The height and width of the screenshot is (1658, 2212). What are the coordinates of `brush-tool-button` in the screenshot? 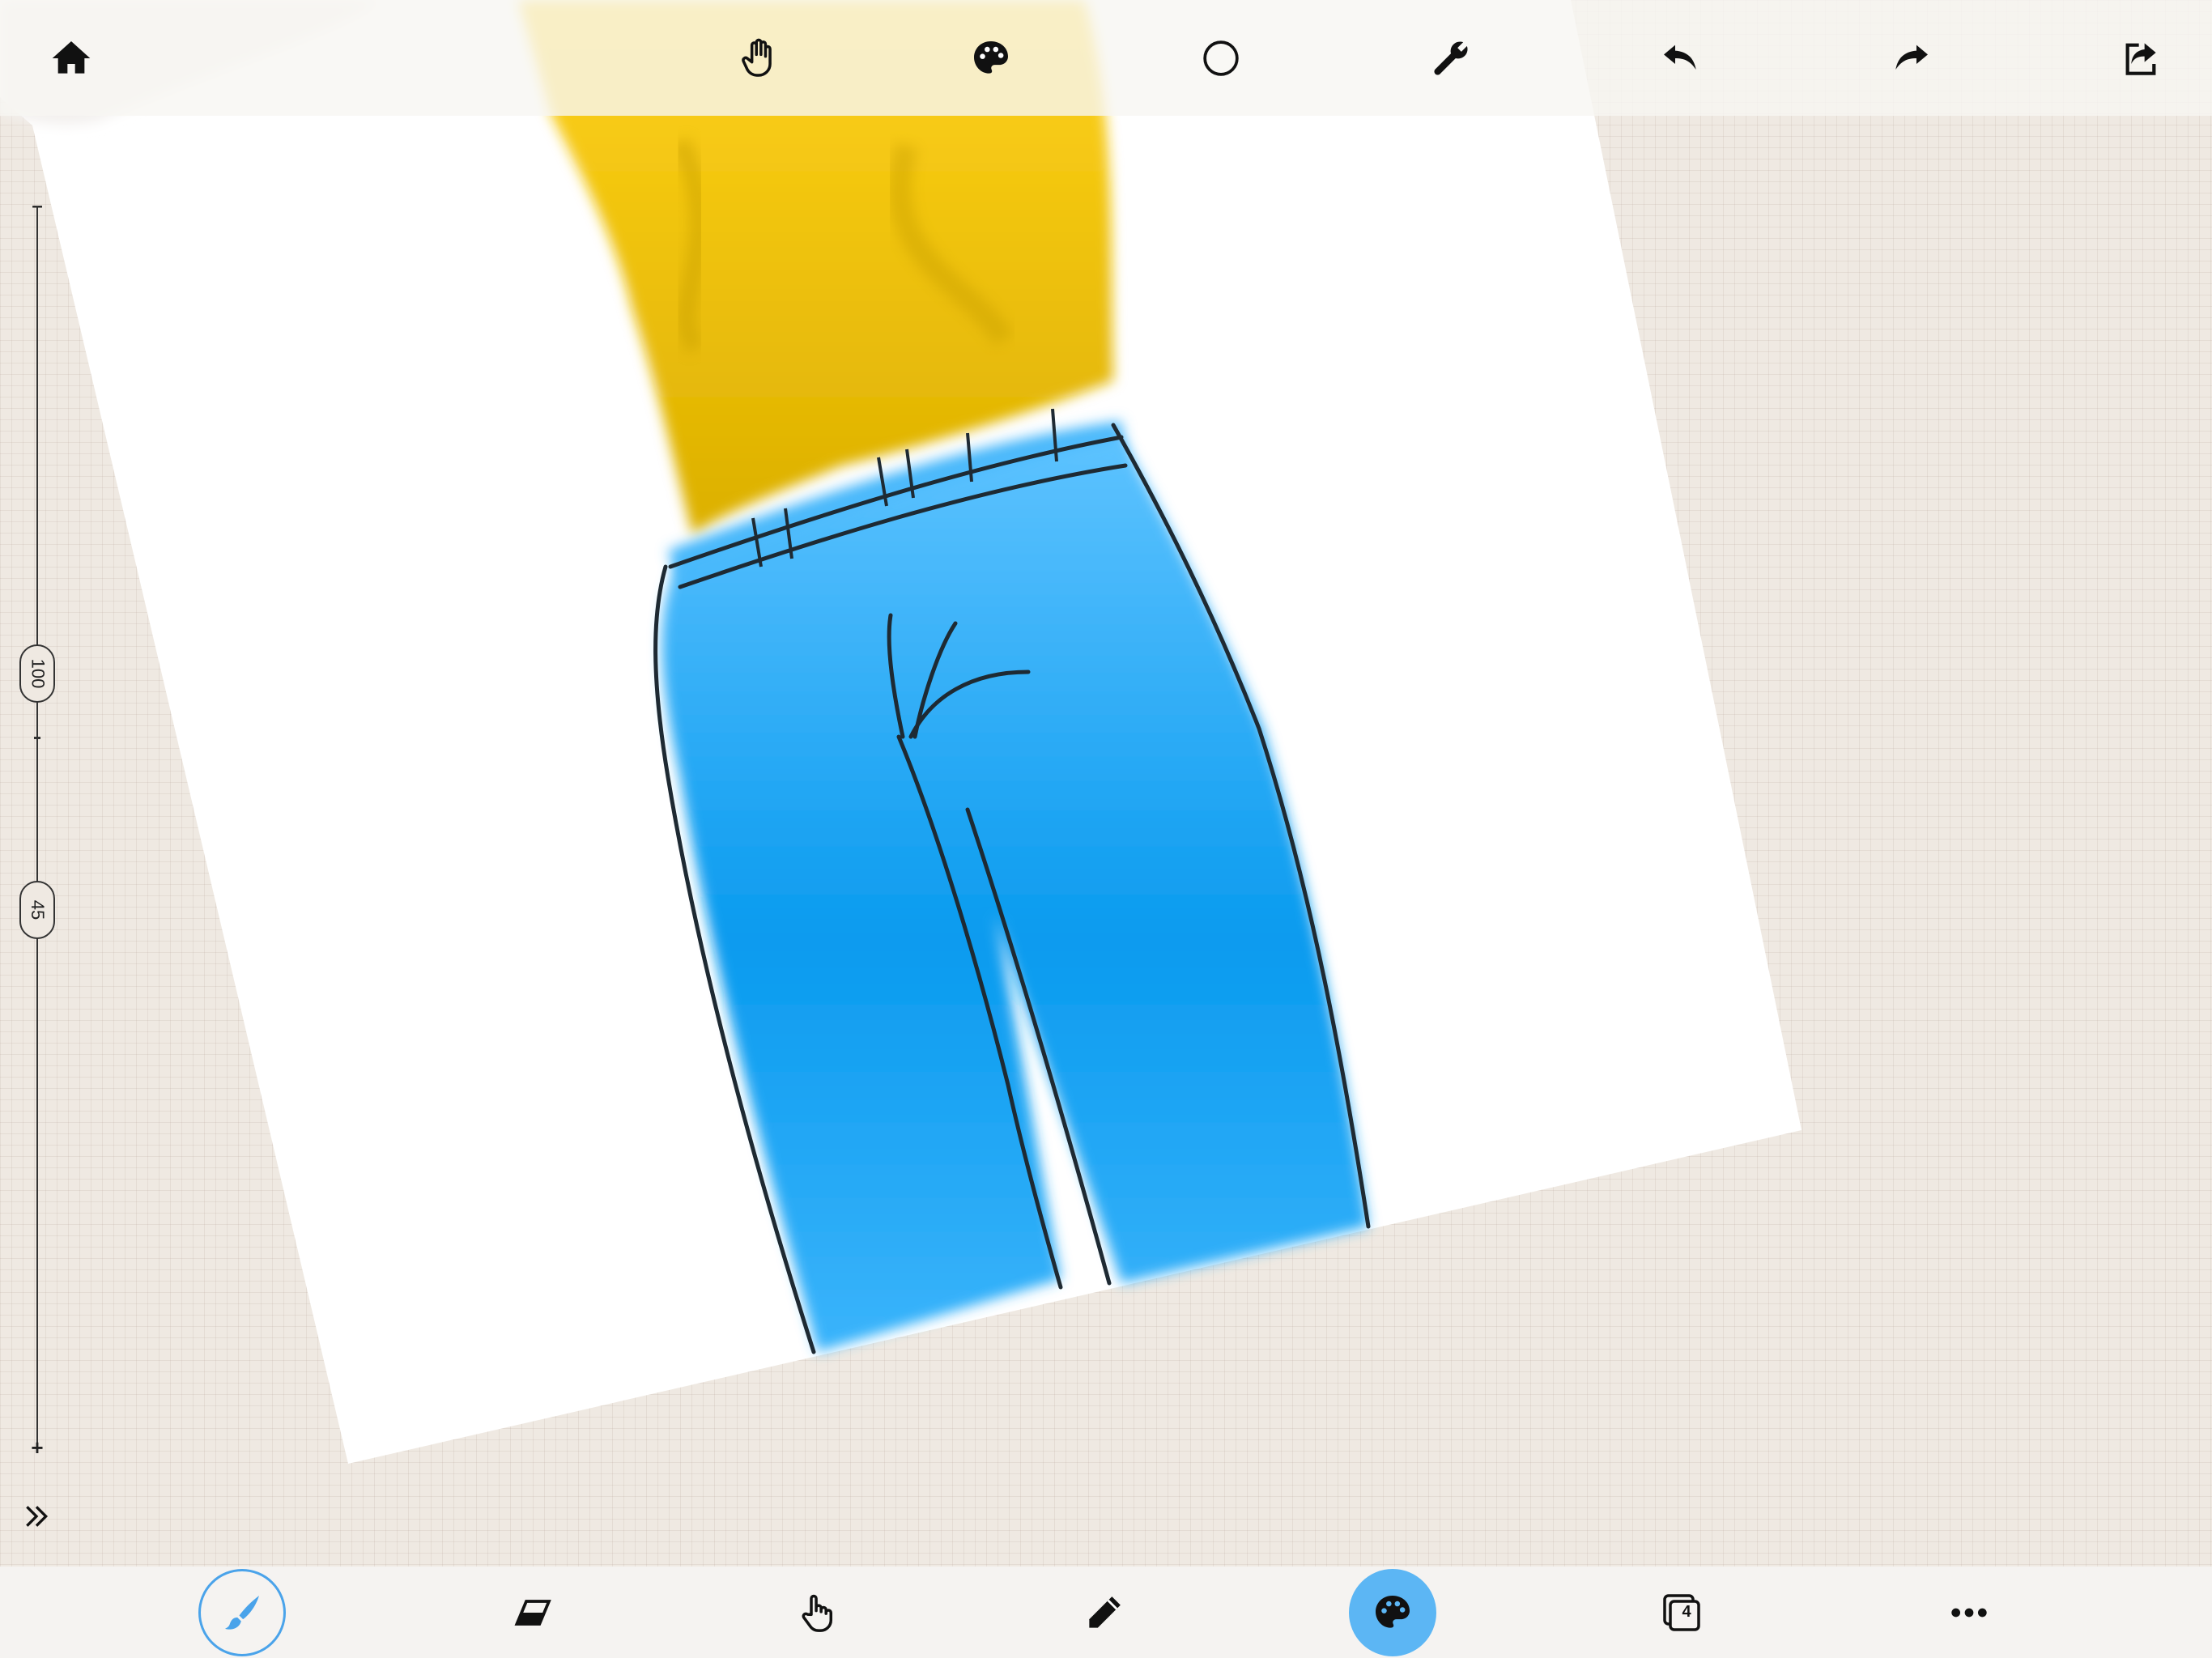 It's located at (242, 1612).